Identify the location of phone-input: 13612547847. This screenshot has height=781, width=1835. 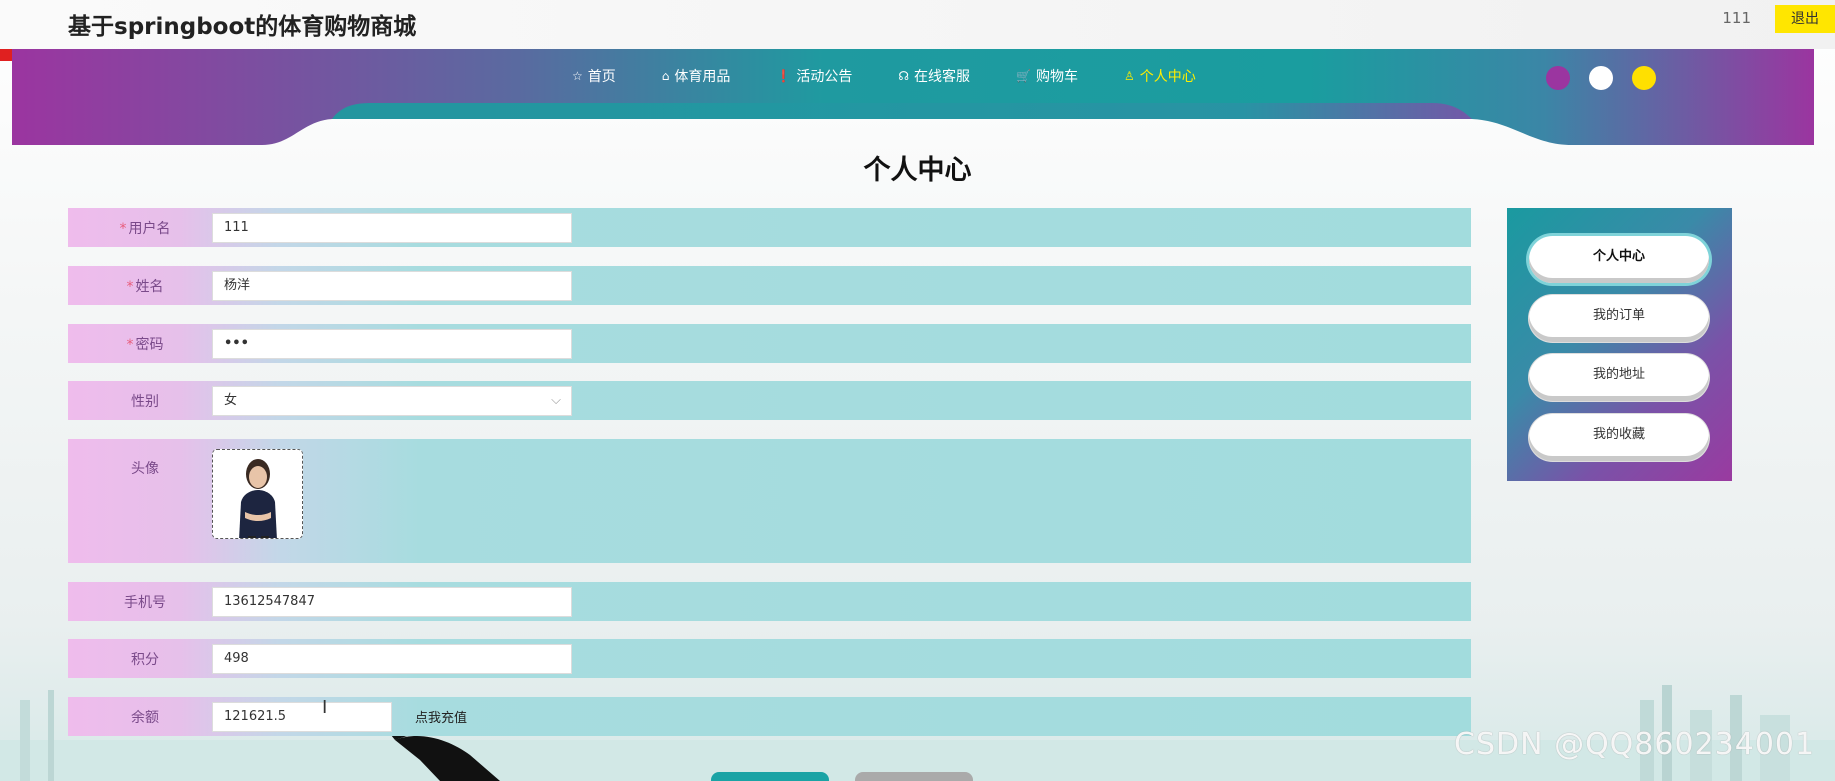
(392, 602).